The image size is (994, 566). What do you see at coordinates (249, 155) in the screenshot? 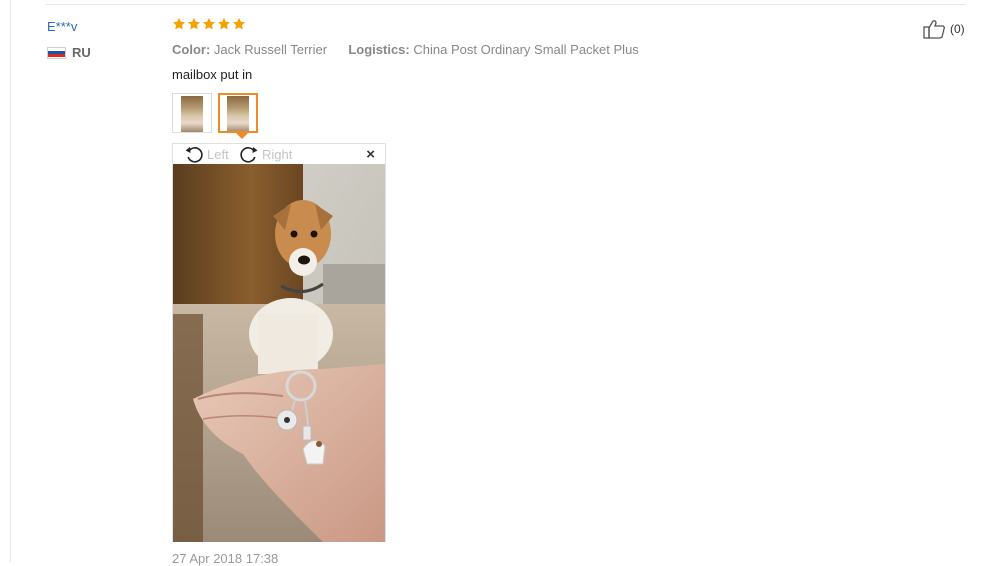
I see `rotate-right-icon` at bounding box center [249, 155].